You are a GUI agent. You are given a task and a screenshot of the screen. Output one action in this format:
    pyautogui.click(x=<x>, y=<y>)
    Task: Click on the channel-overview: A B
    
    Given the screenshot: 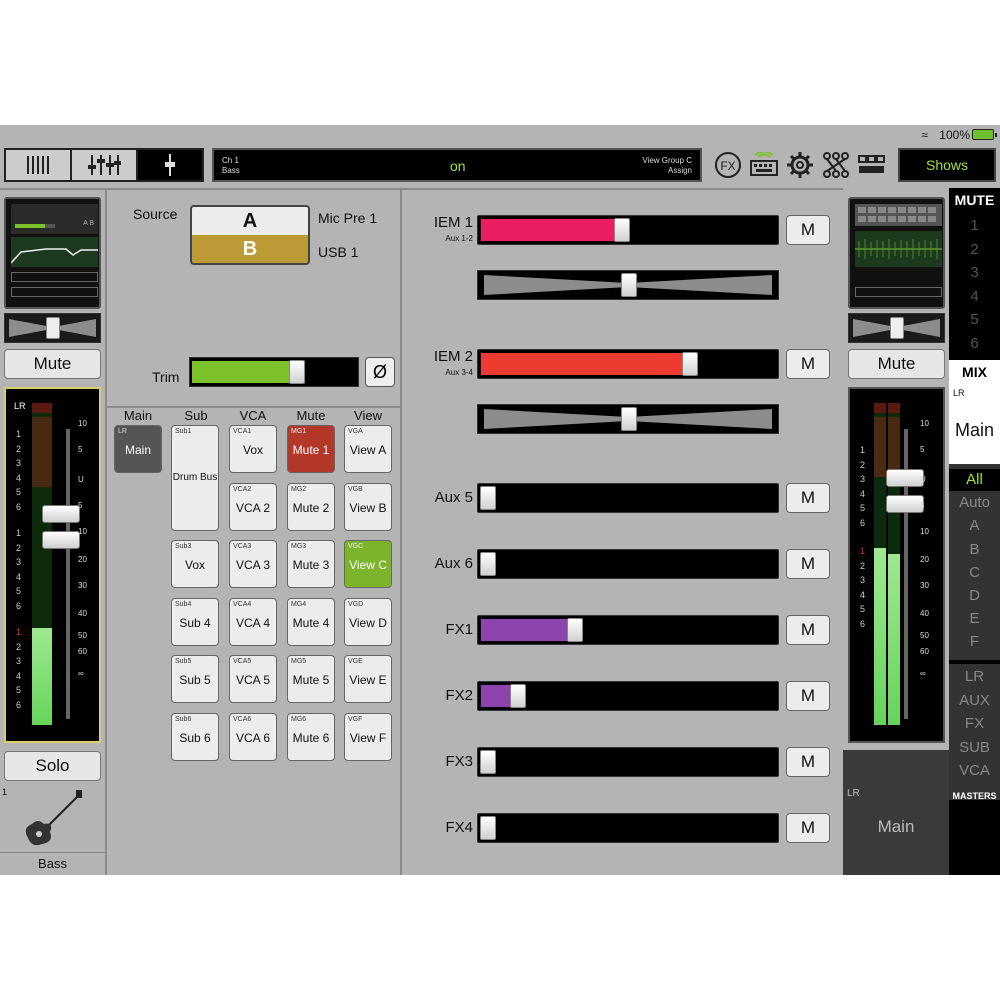 What is the action you would take?
    pyautogui.click(x=52, y=253)
    